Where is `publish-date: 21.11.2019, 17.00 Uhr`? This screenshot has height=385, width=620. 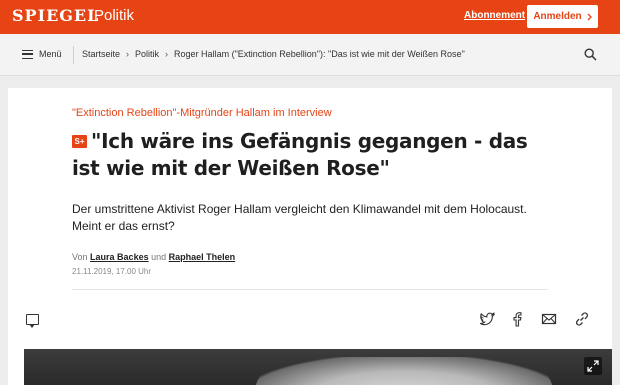
publish-date: 21.11.2019, 17.00 Uhr is located at coordinates (112, 271).